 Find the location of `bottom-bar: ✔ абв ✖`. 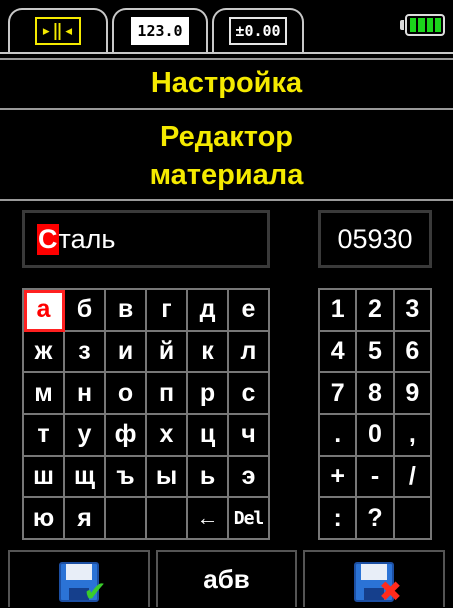

bottom-bar: ✔ абв ✖ is located at coordinates (226, 578).